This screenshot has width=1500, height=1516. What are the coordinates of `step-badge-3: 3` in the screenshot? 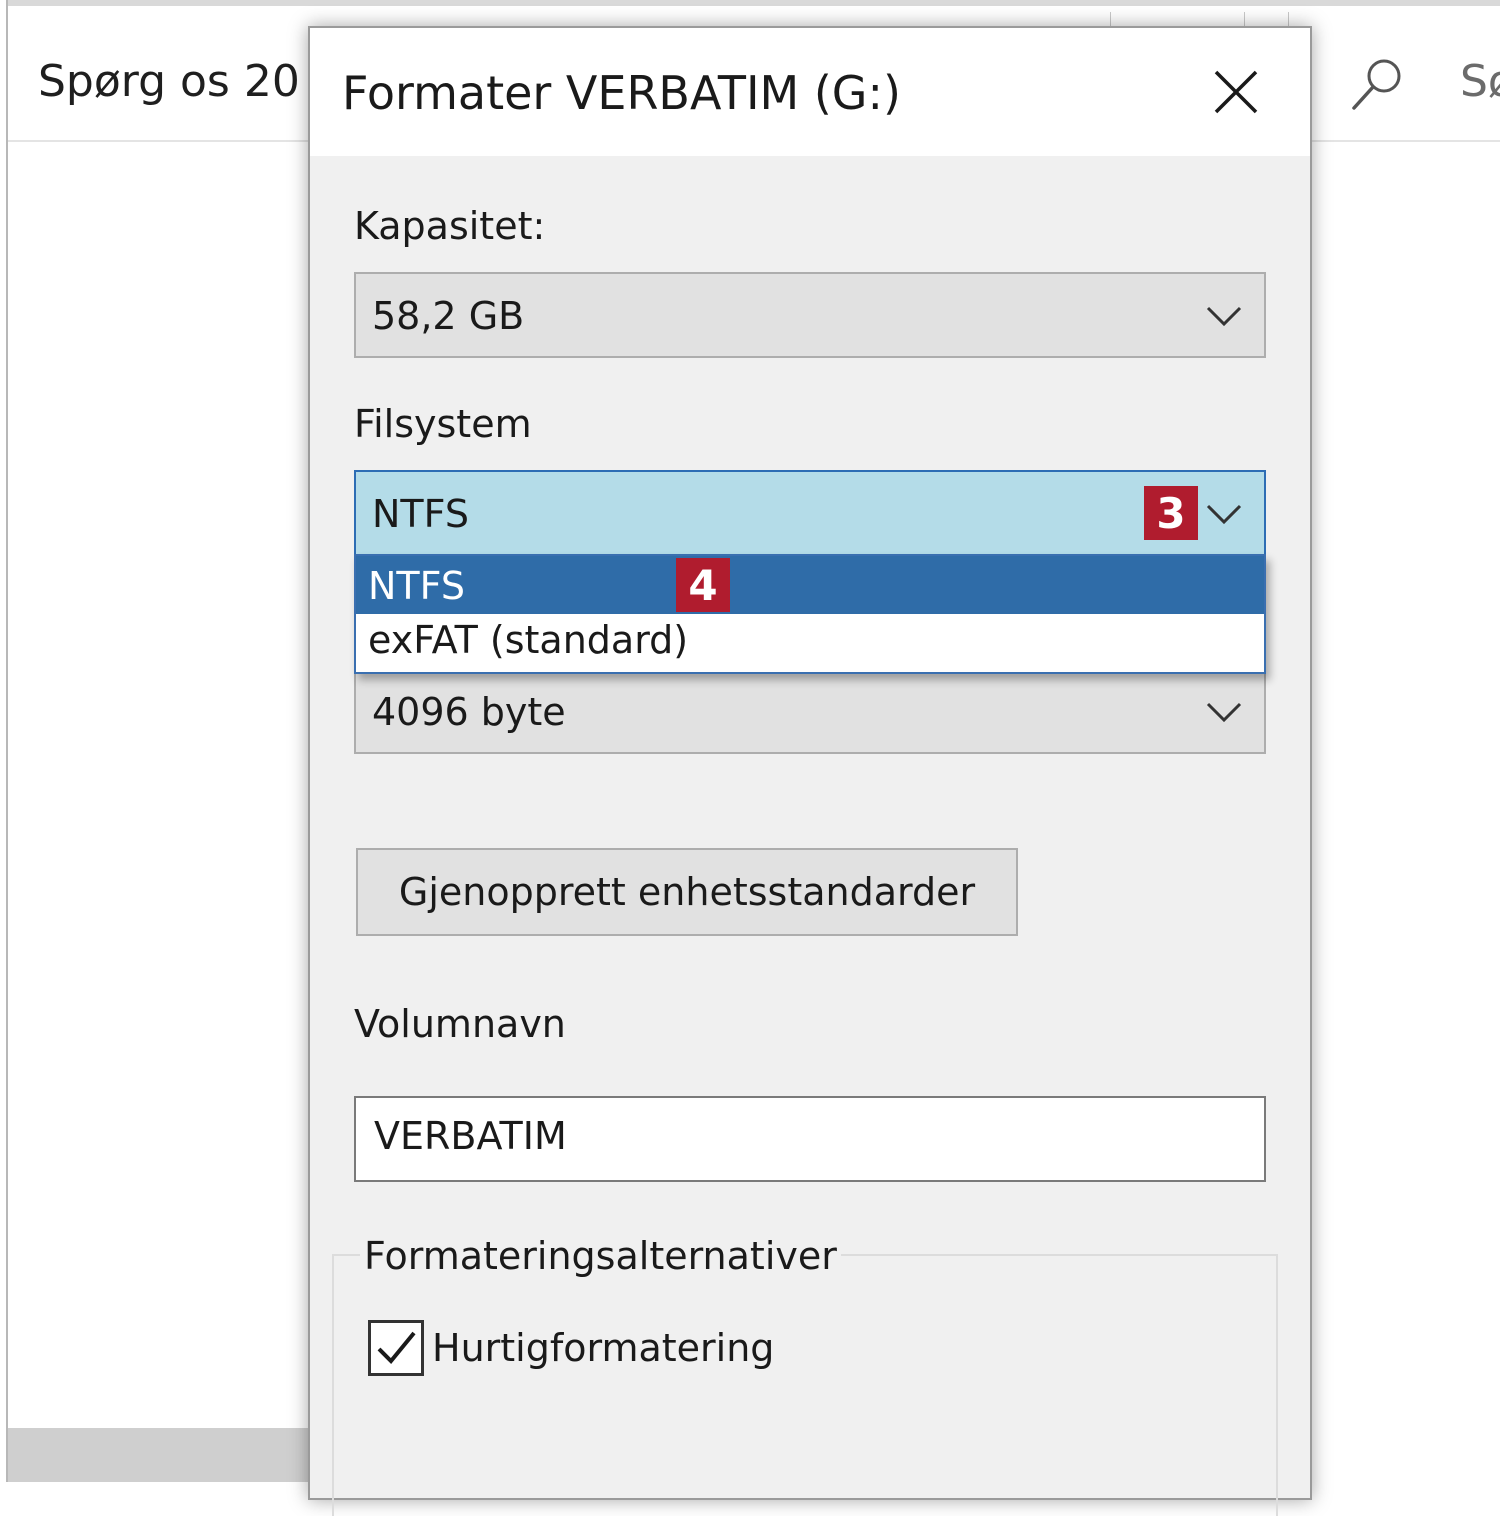 It's located at (1171, 513).